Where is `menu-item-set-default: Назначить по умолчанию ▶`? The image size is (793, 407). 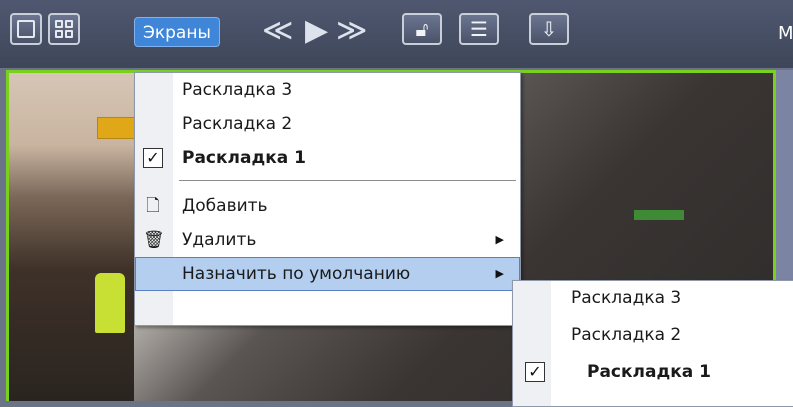
menu-item-set-default: Назначить по умолчанию ▶ is located at coordinates (327, 274).